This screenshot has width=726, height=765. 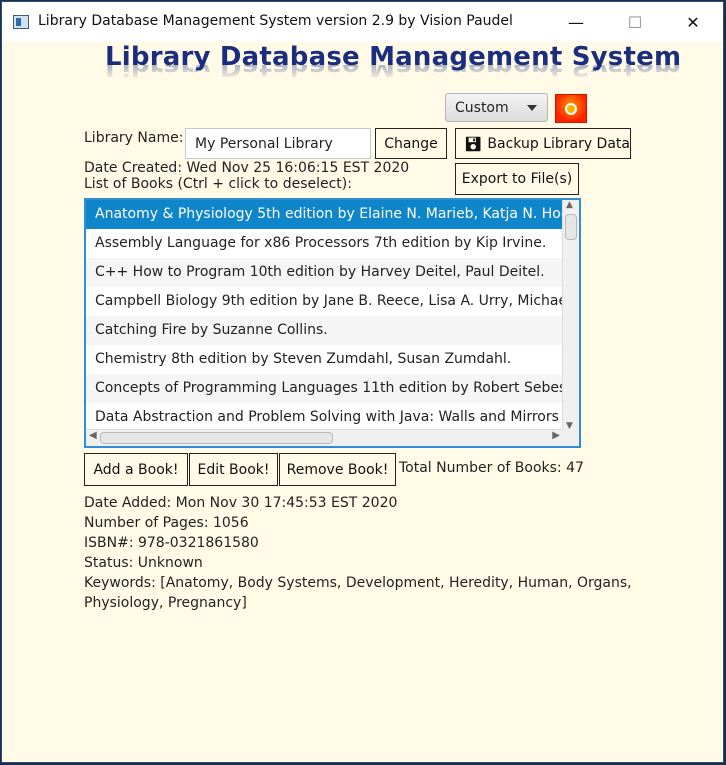 I want to click on vertical-scroll-thumb, so click(x=571, y=227).